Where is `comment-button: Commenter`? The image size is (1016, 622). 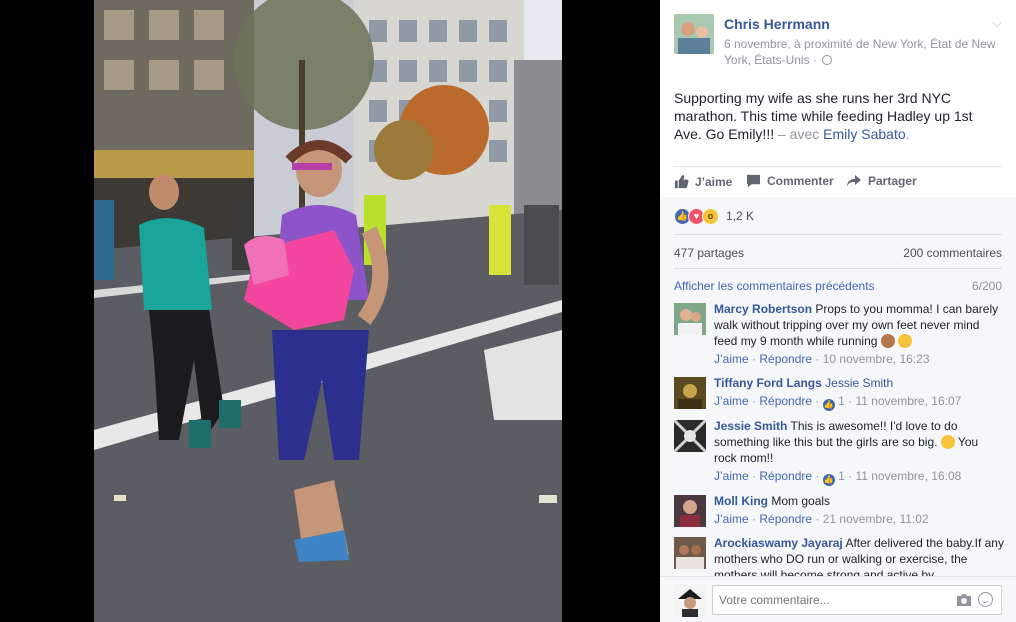 comment-button: Commenter is located at coordinates (790, 181).